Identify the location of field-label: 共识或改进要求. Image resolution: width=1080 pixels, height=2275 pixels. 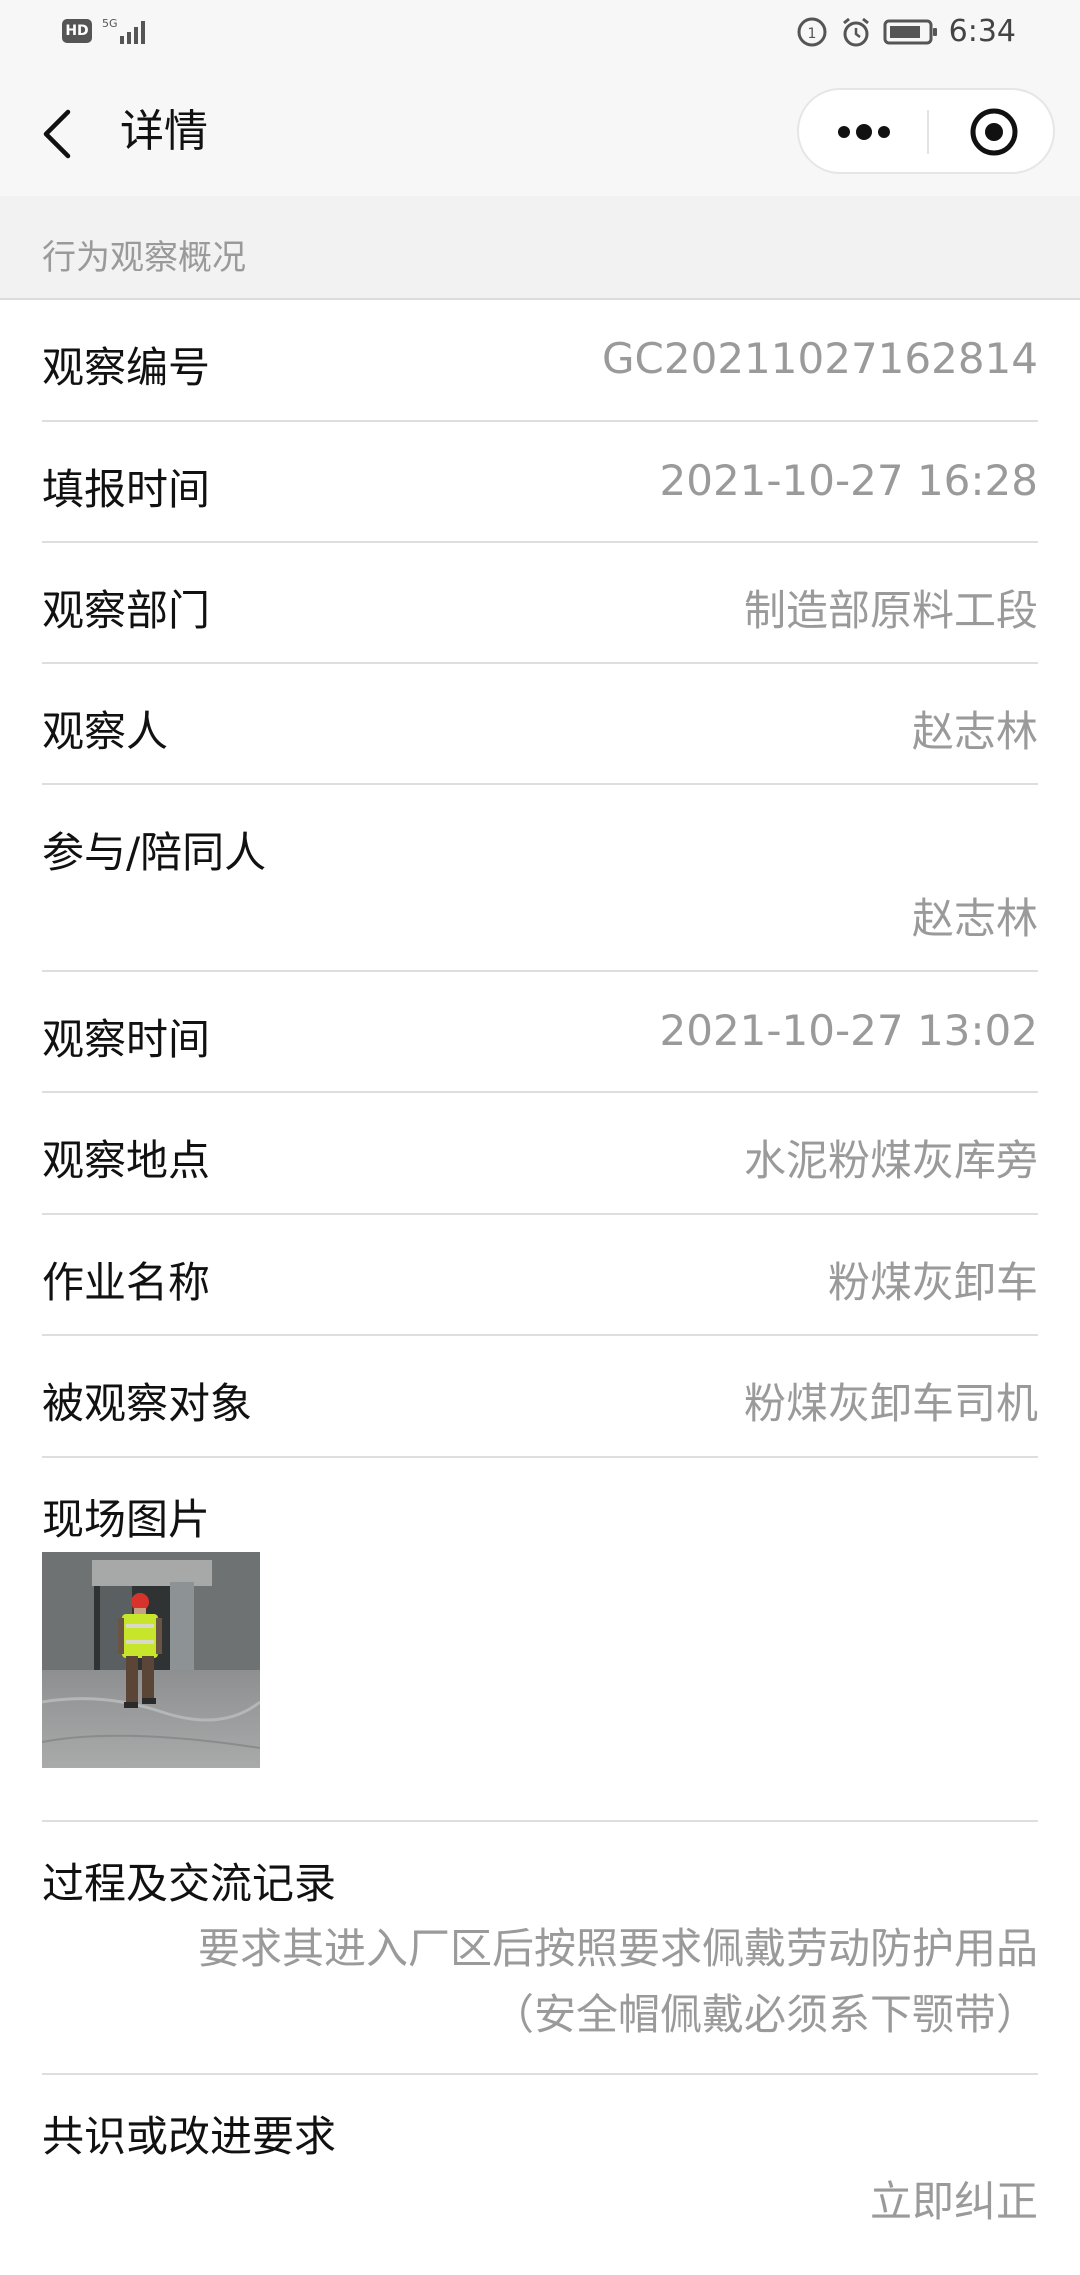
(189, 2136).